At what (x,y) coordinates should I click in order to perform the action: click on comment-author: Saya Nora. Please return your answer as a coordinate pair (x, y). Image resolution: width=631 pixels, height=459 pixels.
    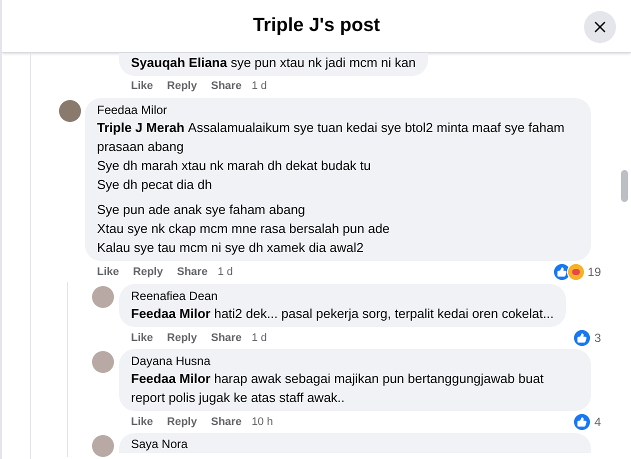
    Looking at the image, I should click on (355, 444).